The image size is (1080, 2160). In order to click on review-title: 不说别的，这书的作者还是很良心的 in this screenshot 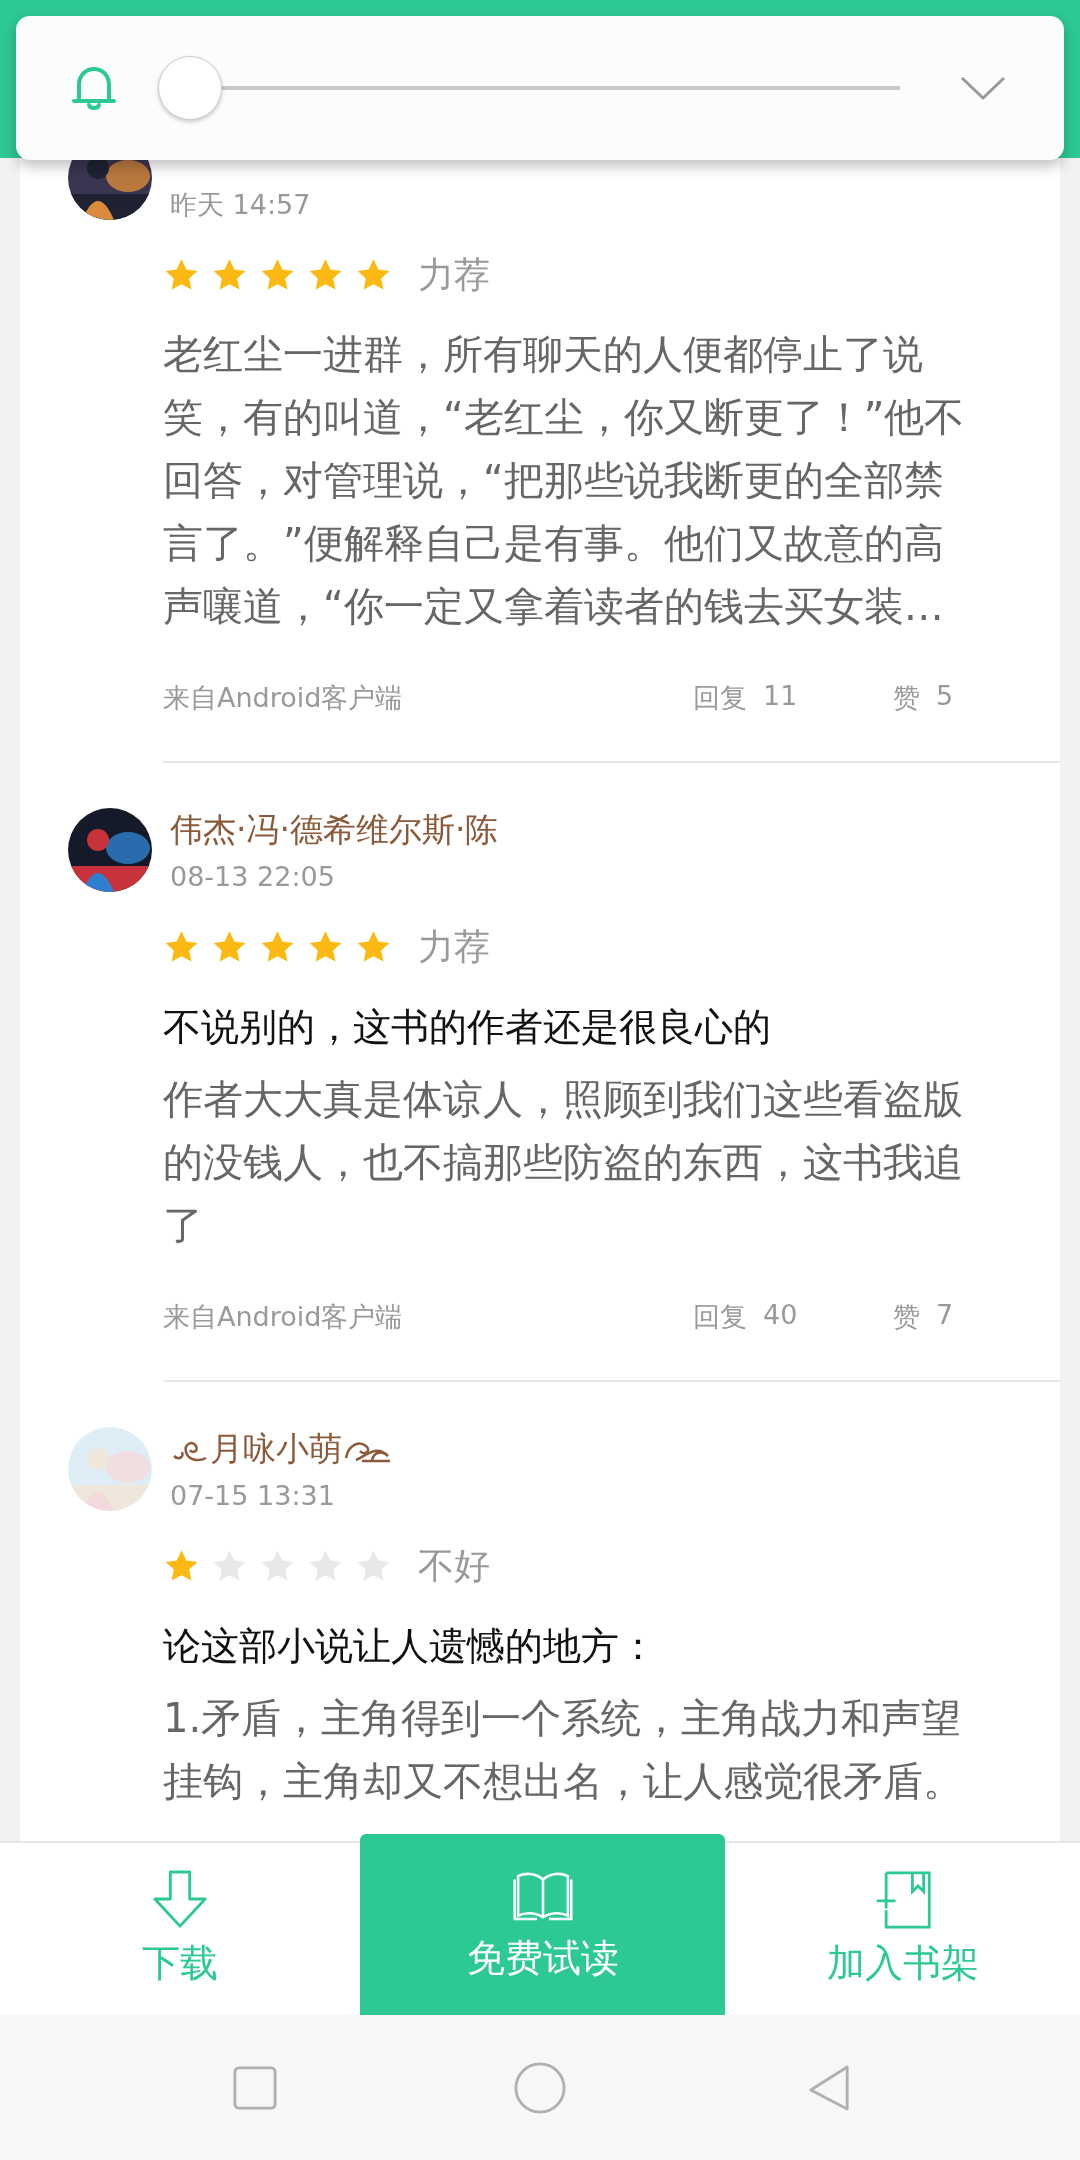, I will do `click(467, 1027)`.